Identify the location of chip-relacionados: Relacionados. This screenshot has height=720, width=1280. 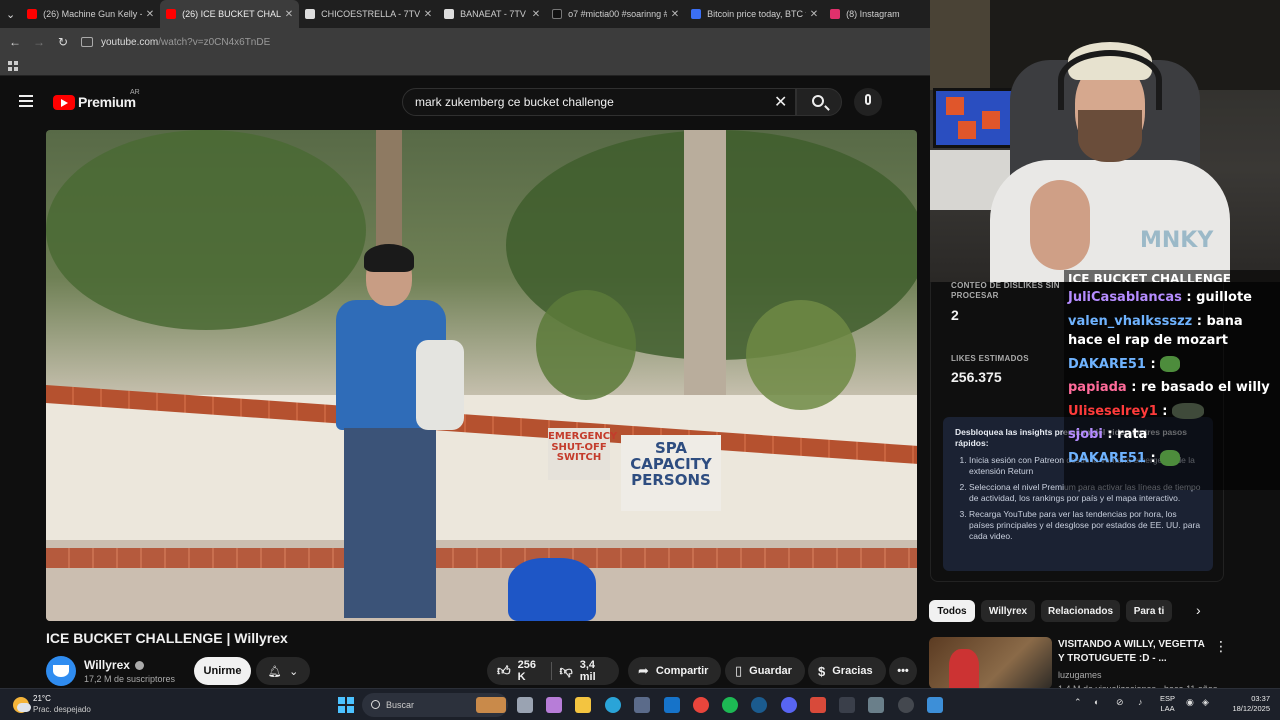
(1080, 611).